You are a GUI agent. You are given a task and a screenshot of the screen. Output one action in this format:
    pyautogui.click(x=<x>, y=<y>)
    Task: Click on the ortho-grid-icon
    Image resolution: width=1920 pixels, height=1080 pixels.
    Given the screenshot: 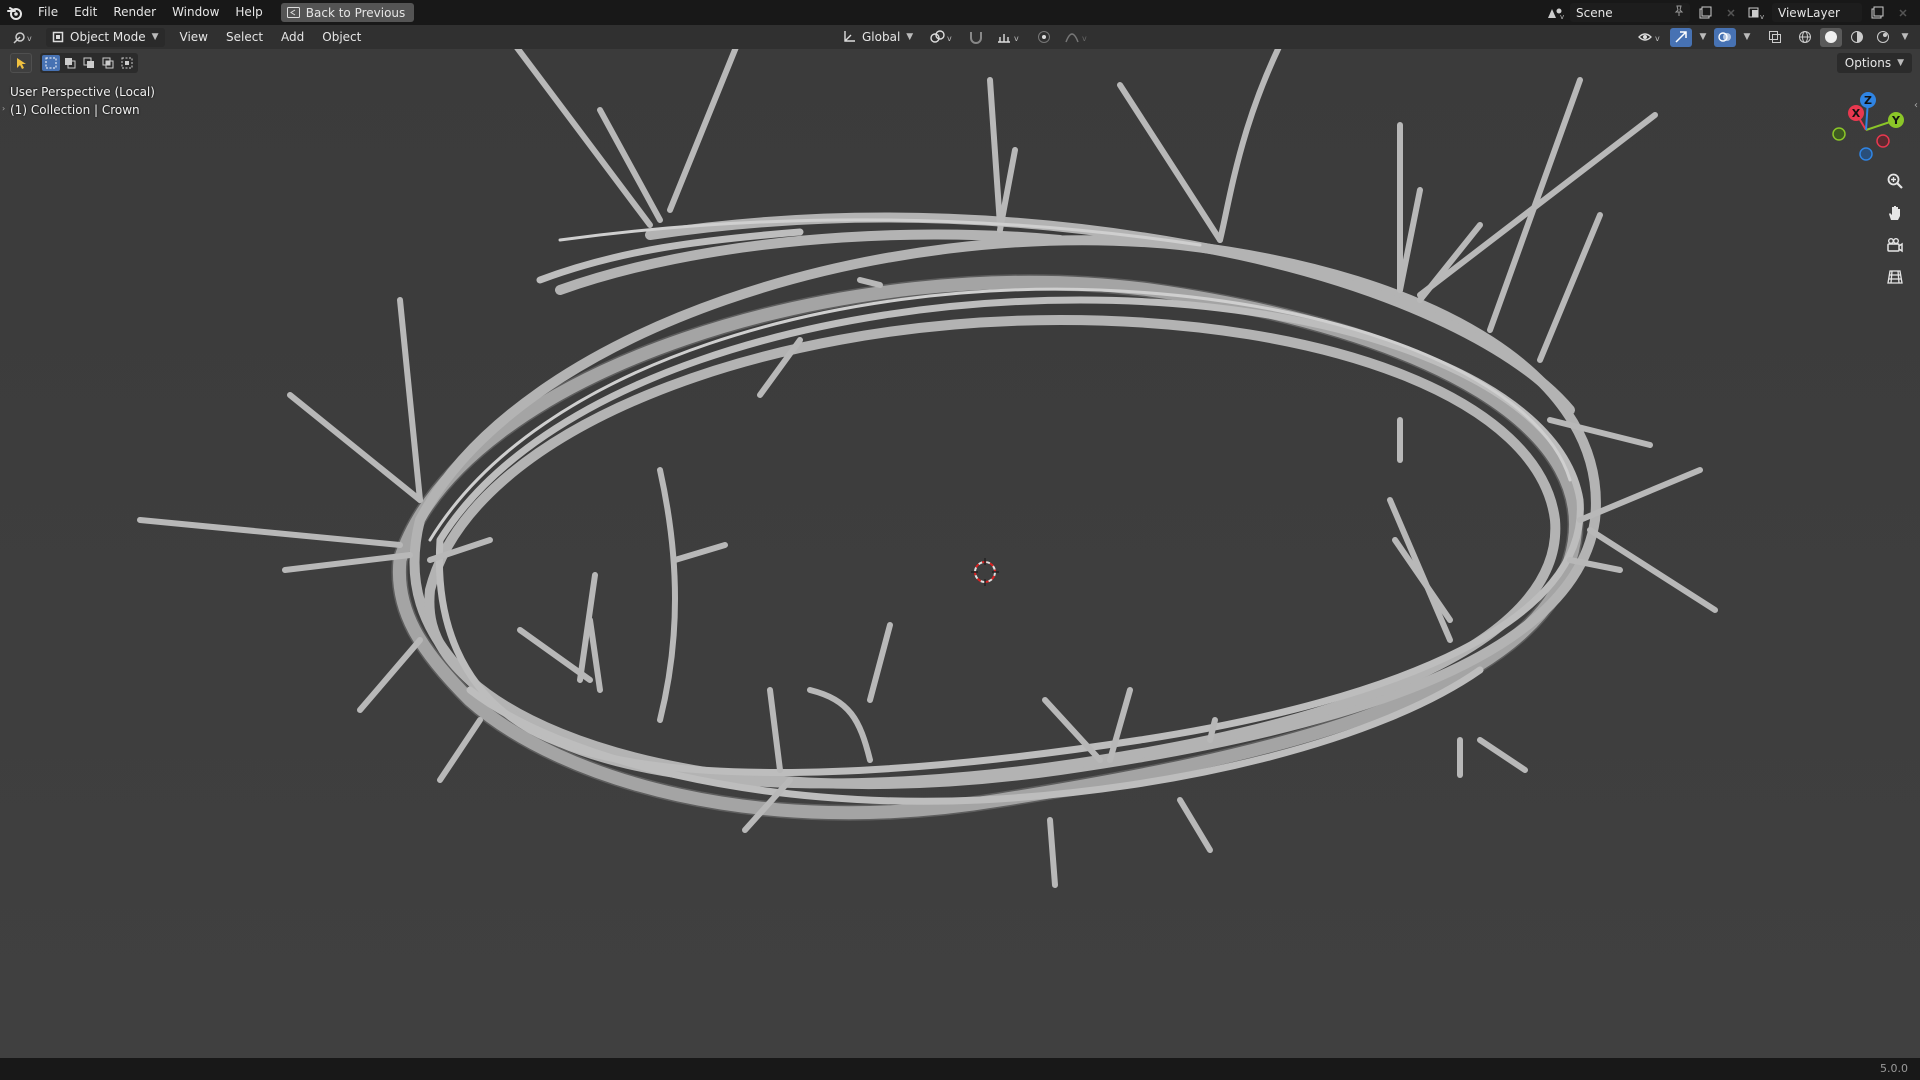 What is the action you would take?
    pyautogui.click(x=1895, y=277)
    